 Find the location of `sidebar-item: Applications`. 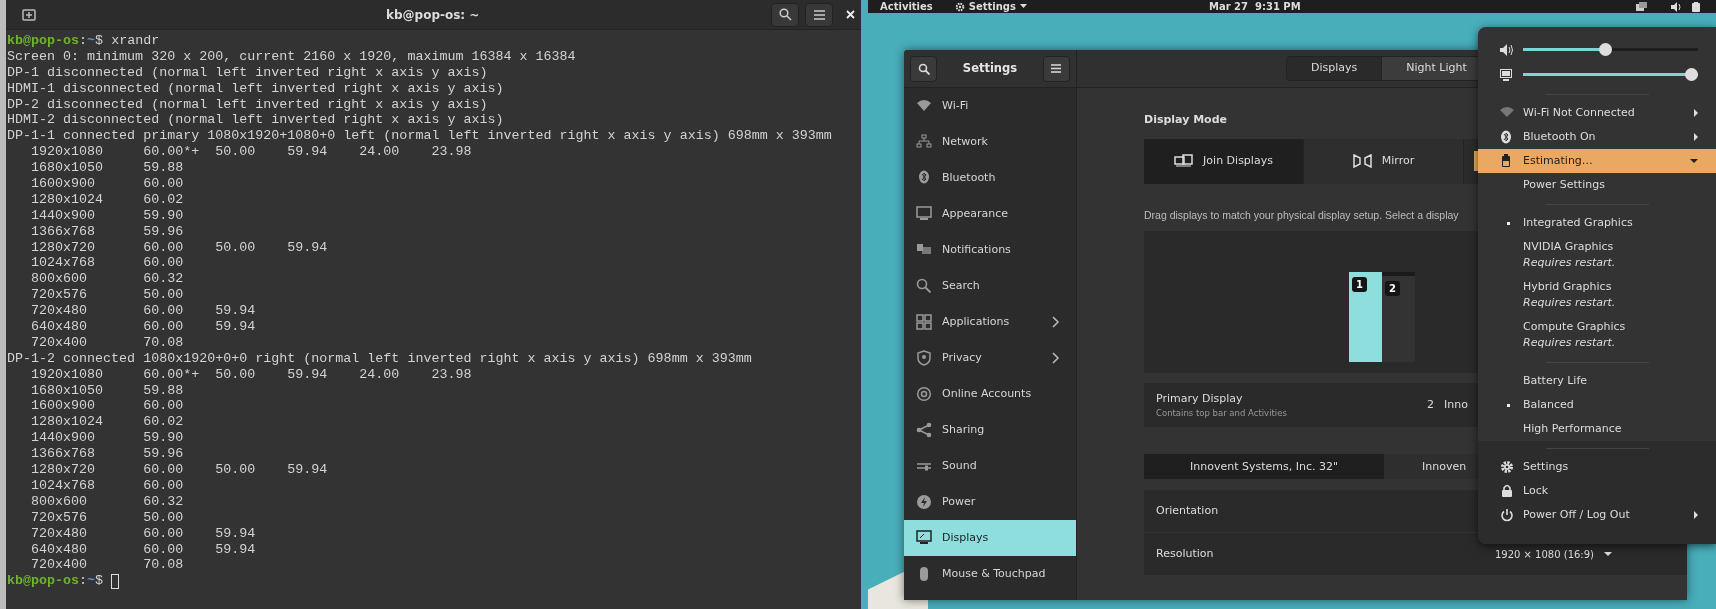

sidebar-item: Applications is located at coordinates (990, 322).